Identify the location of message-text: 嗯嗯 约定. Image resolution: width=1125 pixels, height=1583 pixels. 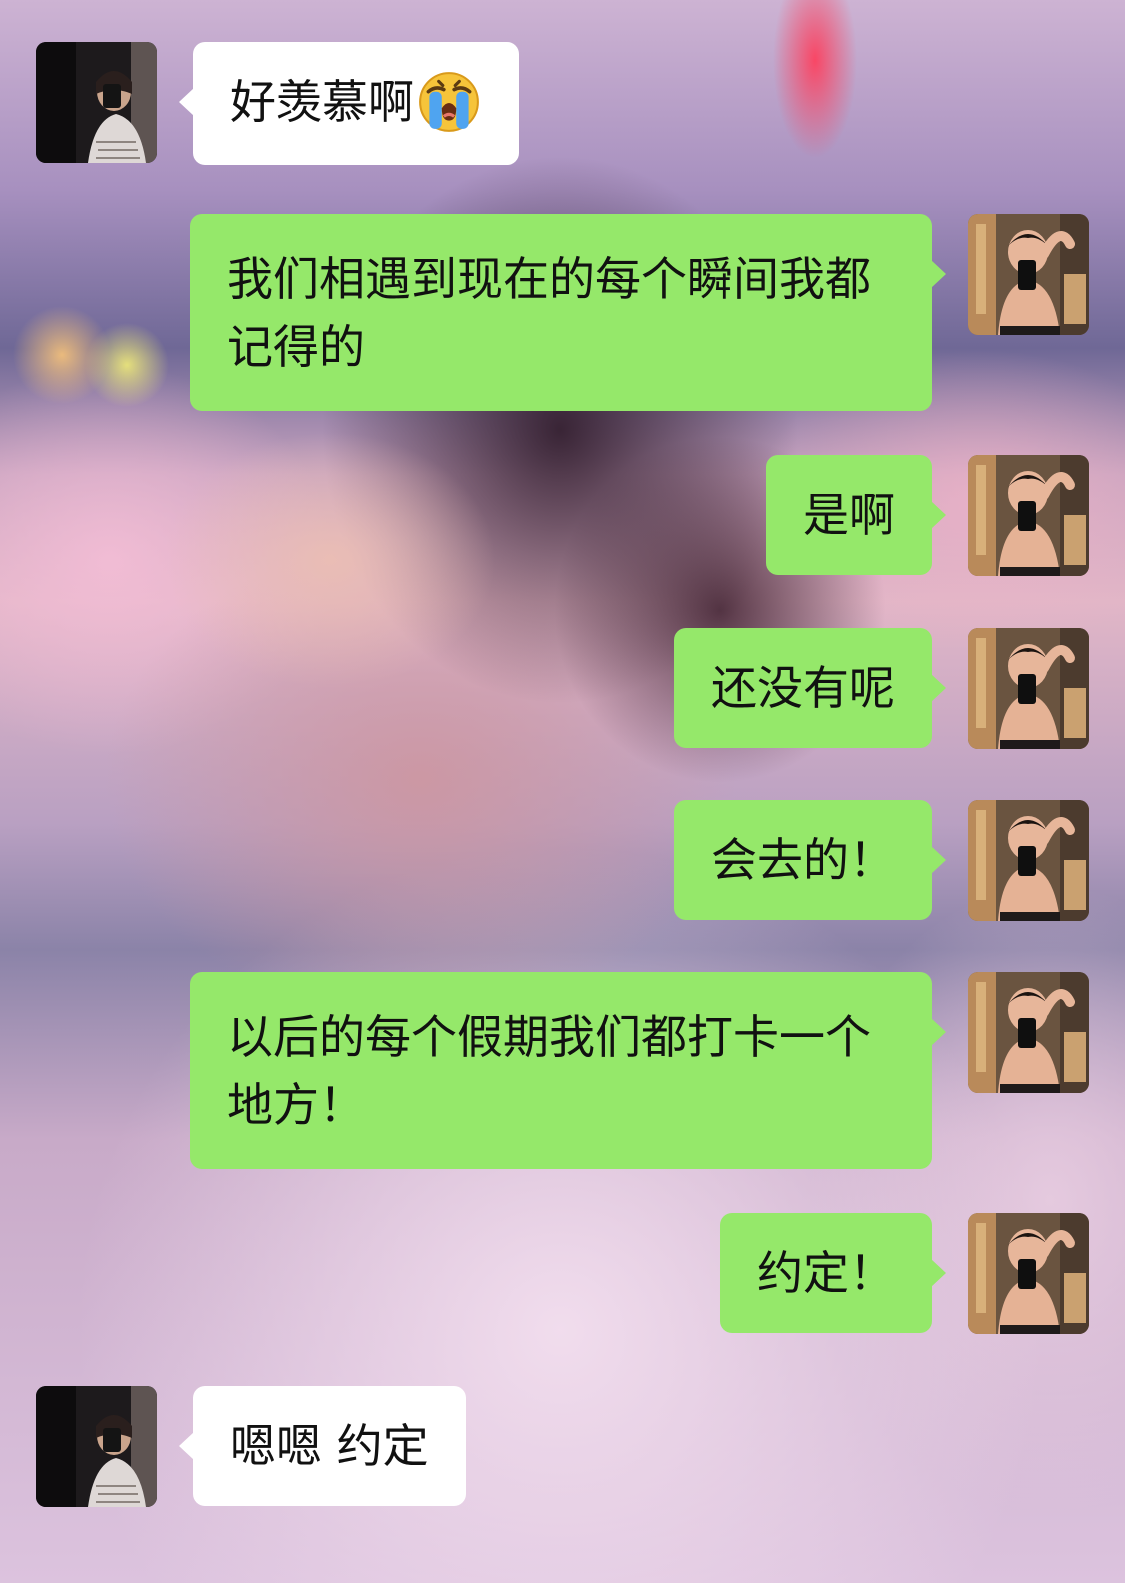
(329, 1446).